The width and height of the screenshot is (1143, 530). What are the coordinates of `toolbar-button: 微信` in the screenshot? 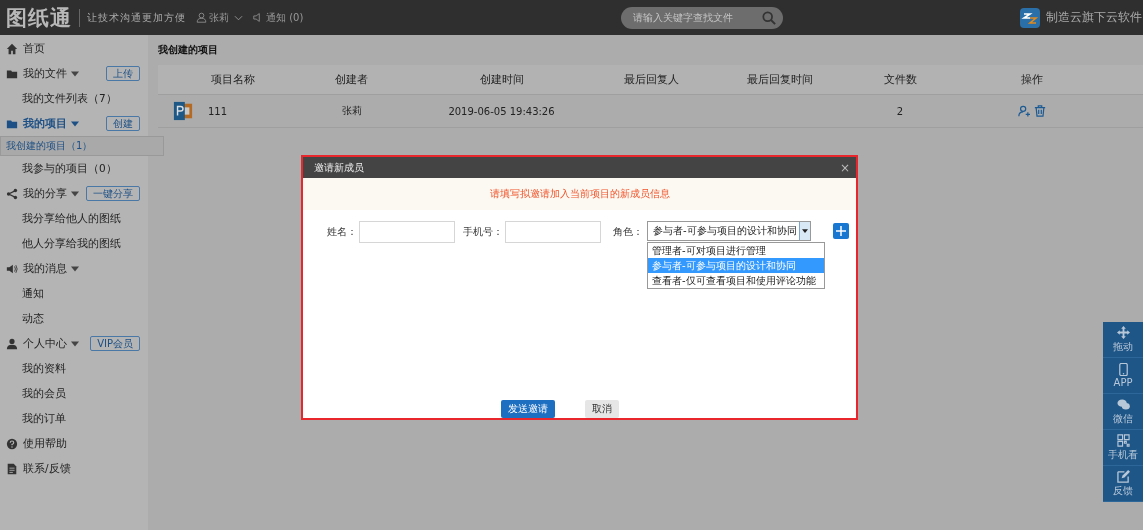 It's located at (1123, 412).